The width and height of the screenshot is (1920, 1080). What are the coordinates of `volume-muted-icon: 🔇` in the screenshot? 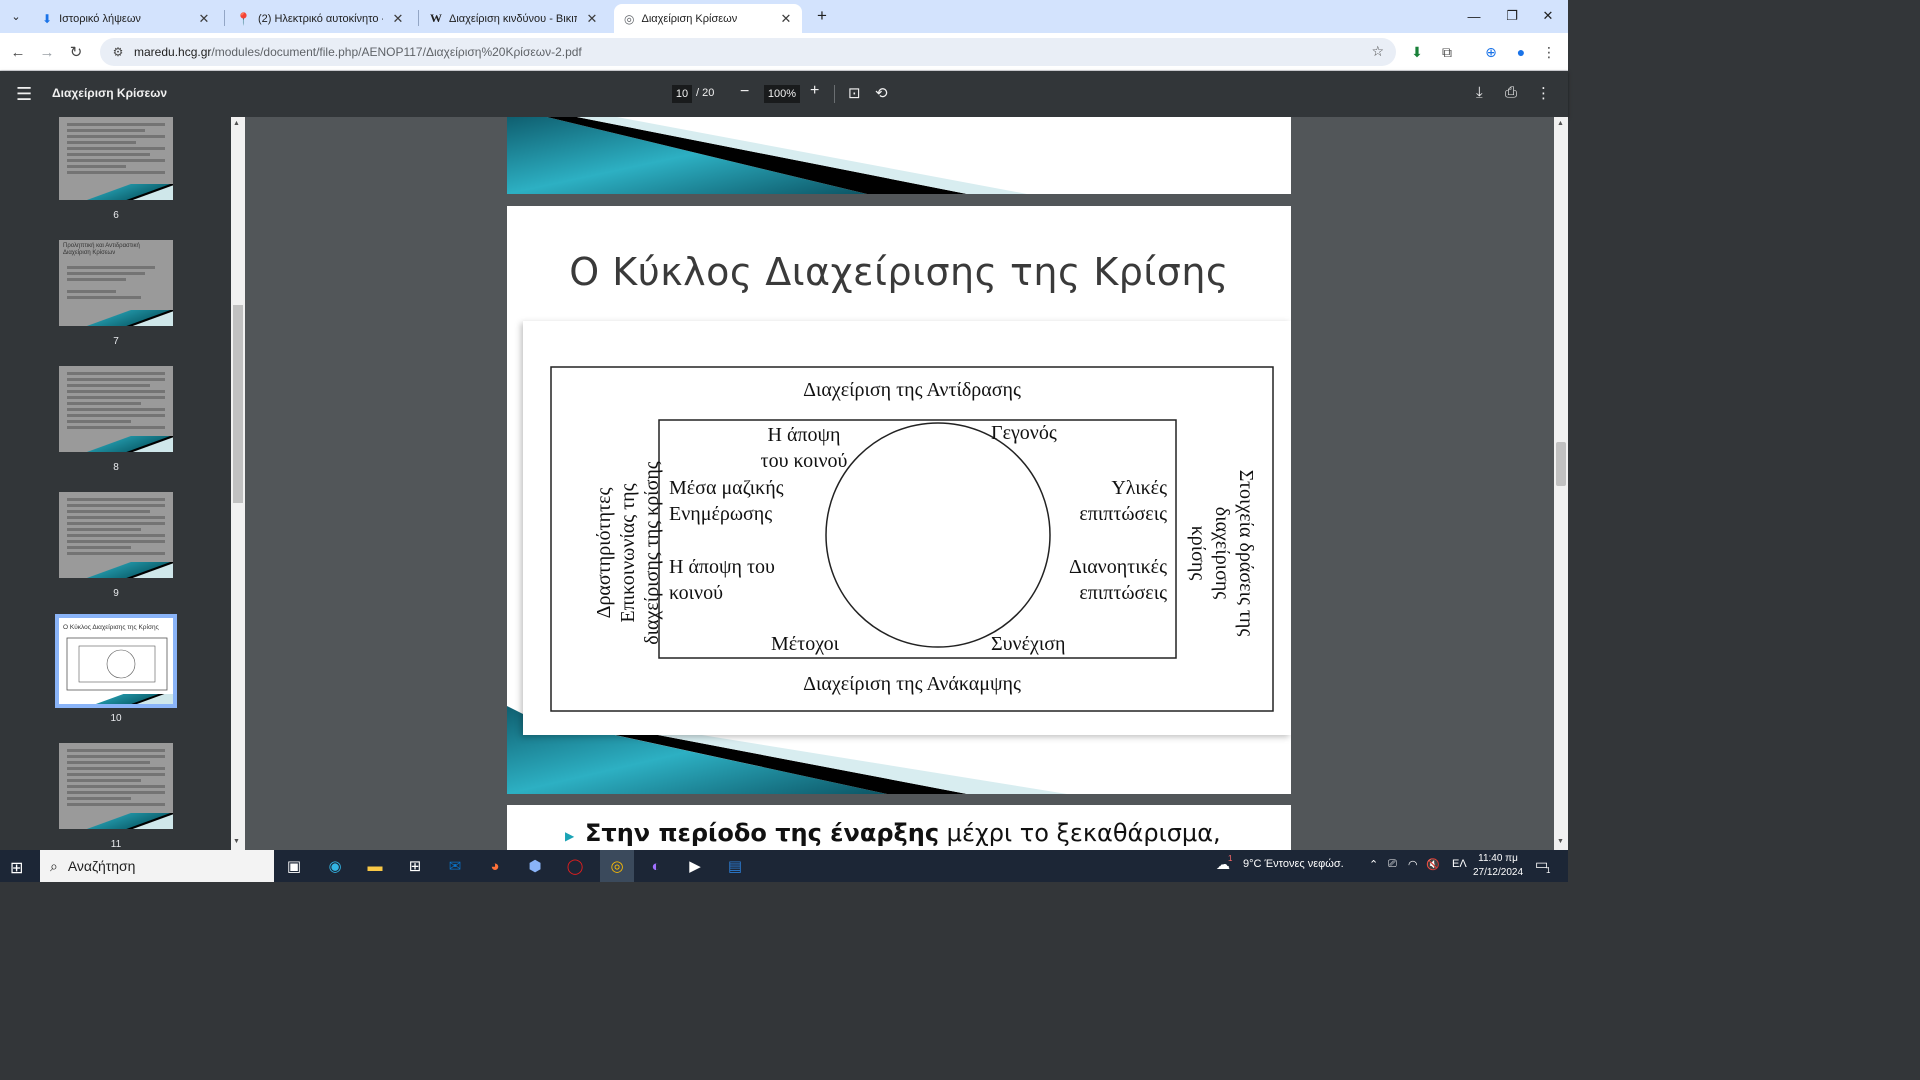 It's located at (1433, 864).